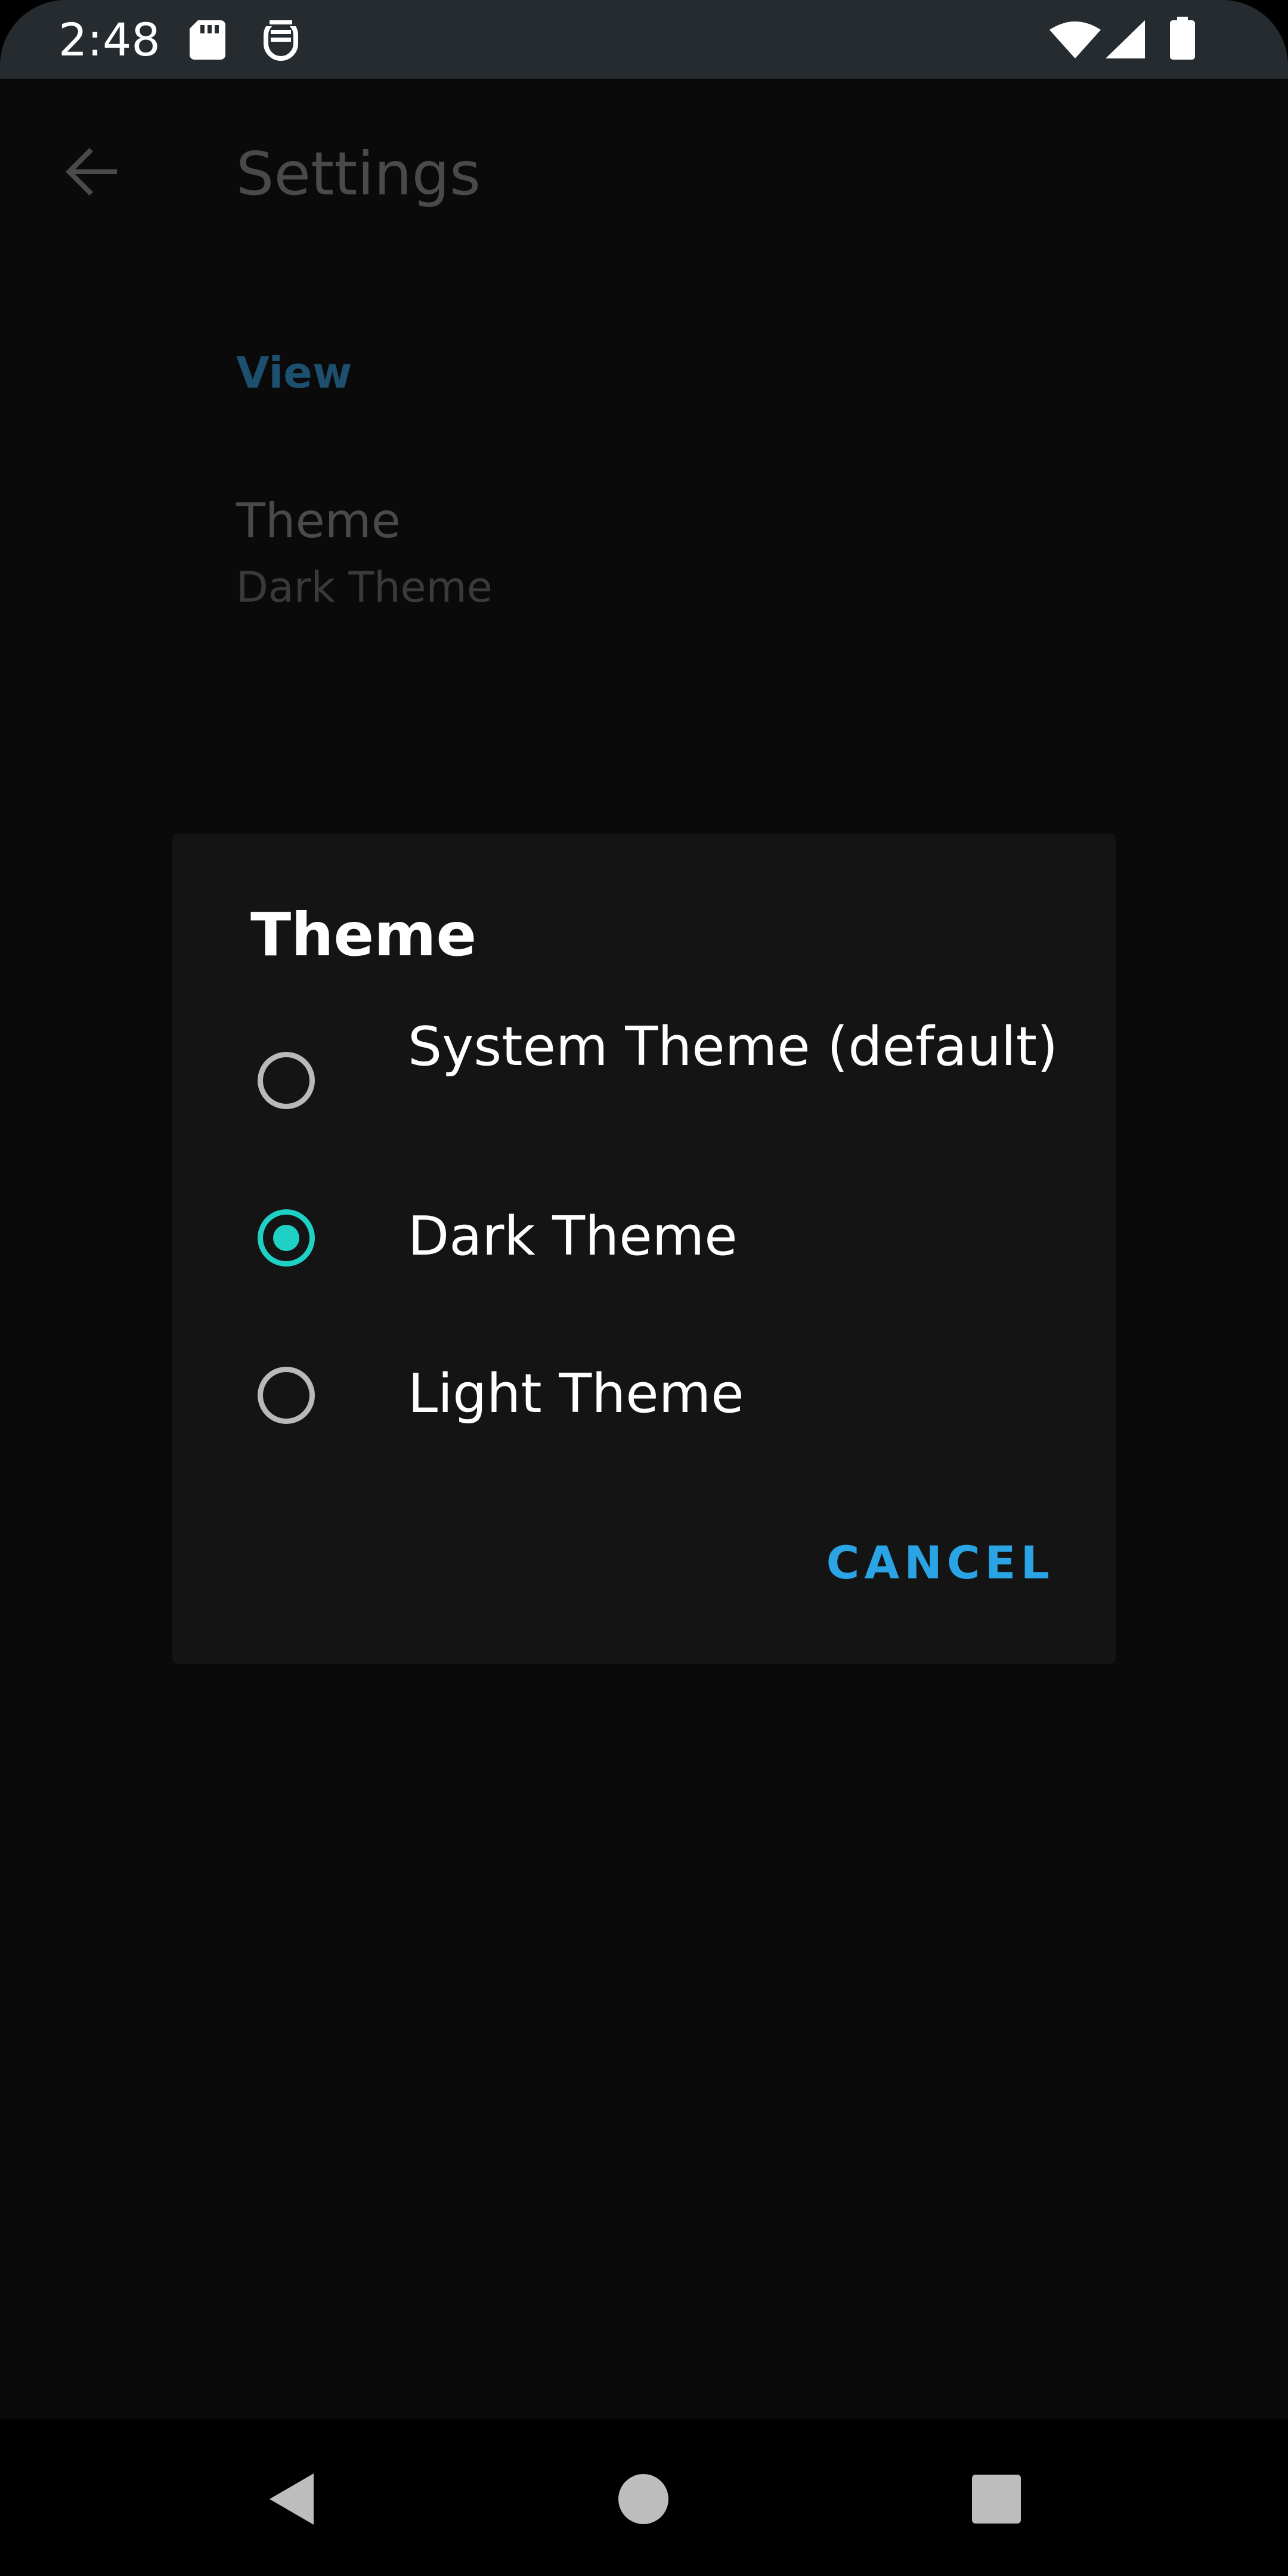 Image resolution: width=1288 pixels, height=2576 pixels. What do you see at coordinates (208, 41) in the screenshot?
I see `sd-card-icon` at bounding box center [208, 41].